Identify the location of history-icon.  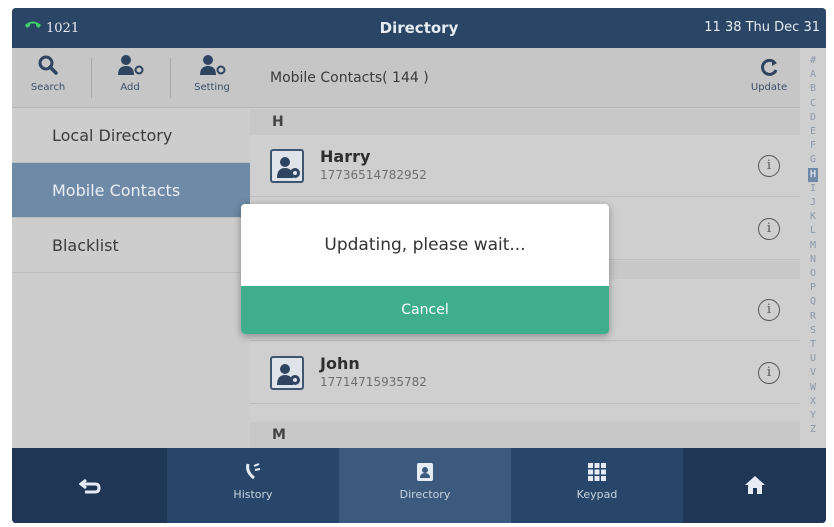
(253, 471).